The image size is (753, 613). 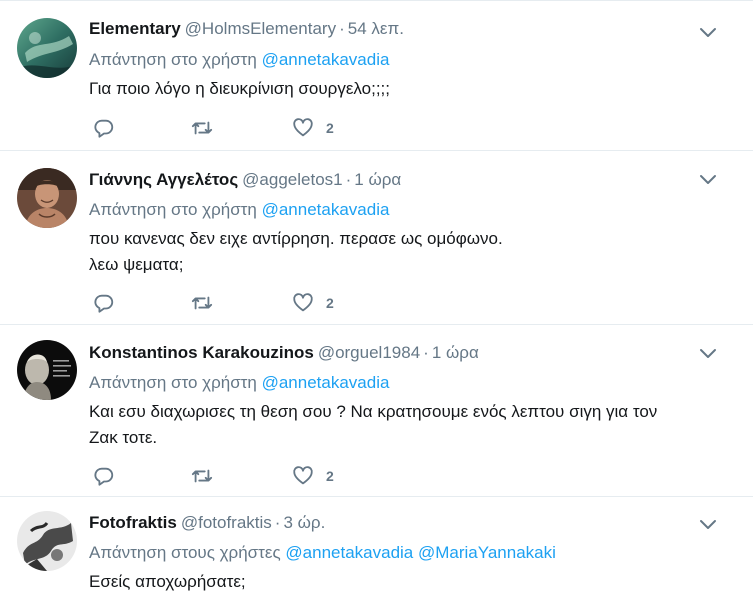 What do you see at coordinates (185, 552) in the screenshot?
I see `reply-context-label: Απάντηση στους χρήστες` at bounding box center [185, 552].